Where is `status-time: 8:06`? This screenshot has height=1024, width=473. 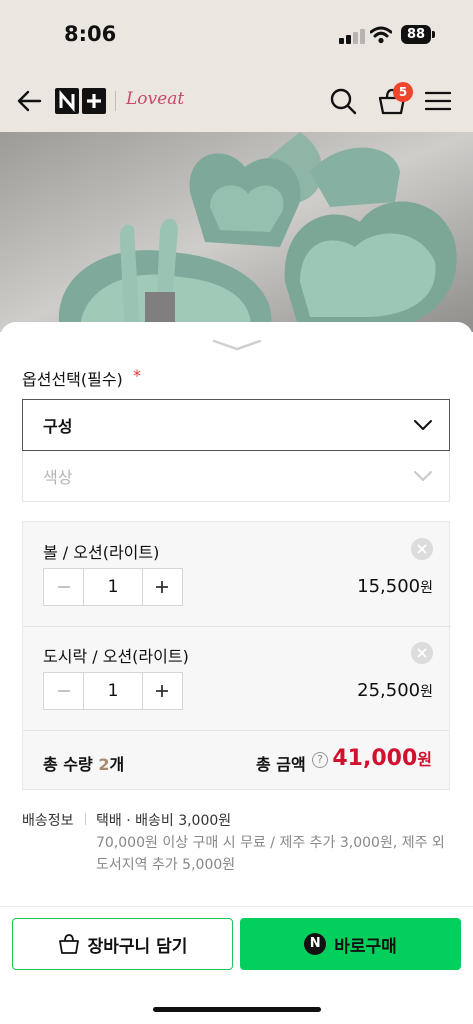 status-time: 8:06 is located at coordinates (90, 34).